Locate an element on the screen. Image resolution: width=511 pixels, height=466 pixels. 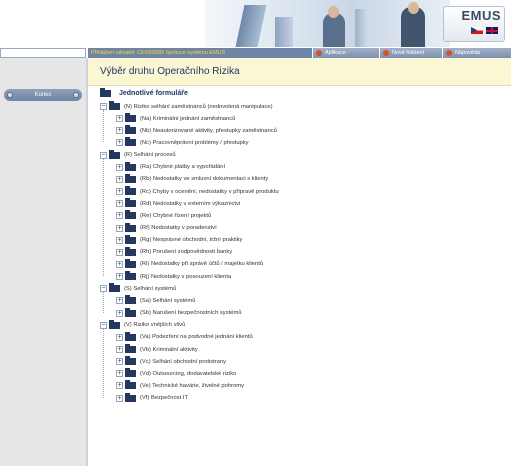
tree-leaf-node: + (Rg) Nesprávné obchodní, tržní praktiky is located at coordinates (179, 240).